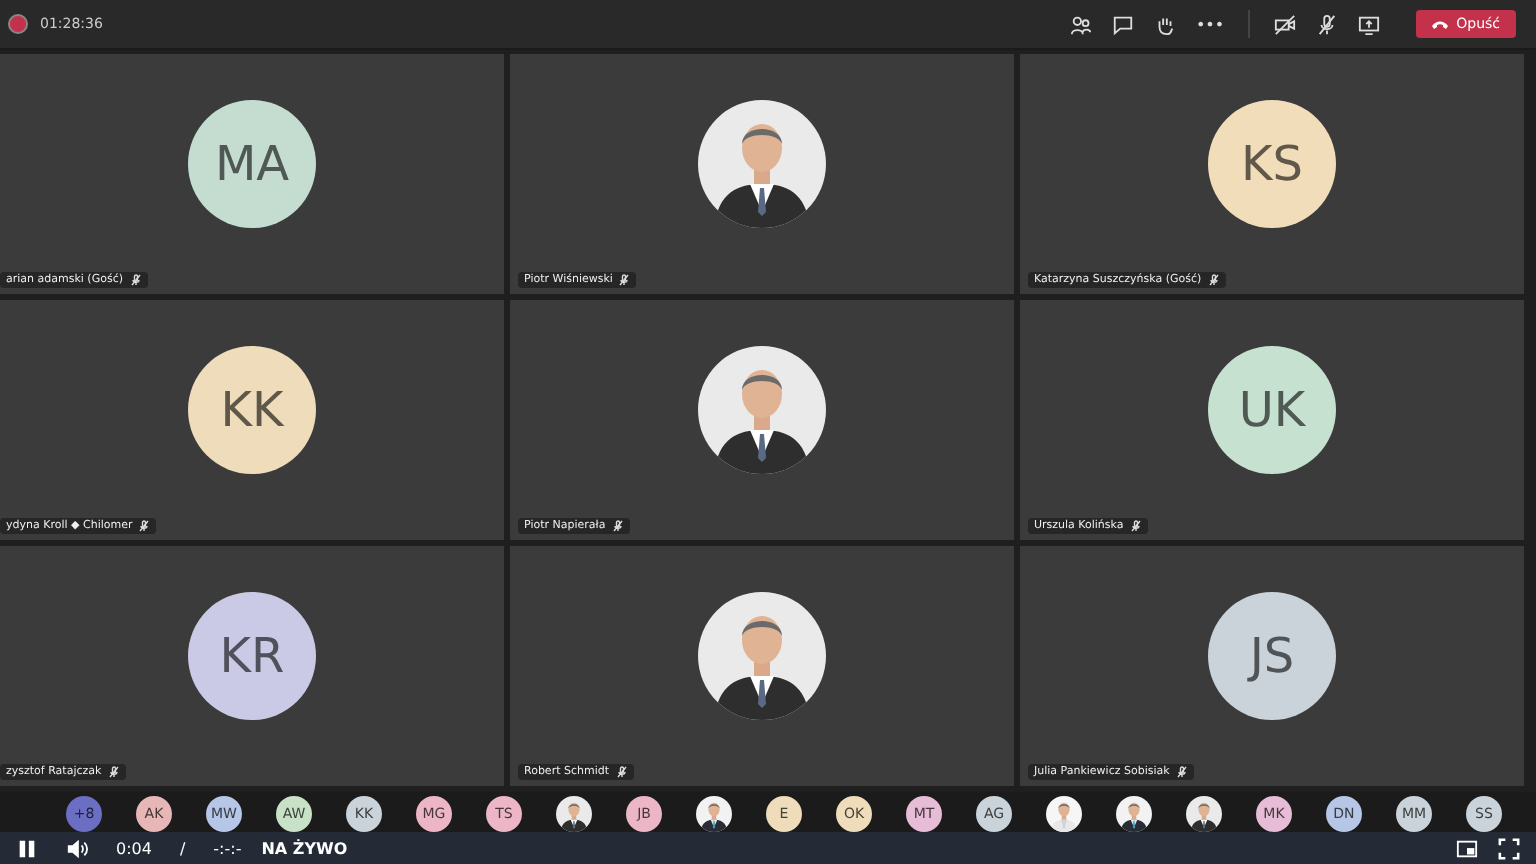 The height and width of the screenshot is (864, 1536). What do you see at coordinates (1272, 409) in the screenshot?
I see `participant-avatar: UK` at bounding box center [1272, 409].